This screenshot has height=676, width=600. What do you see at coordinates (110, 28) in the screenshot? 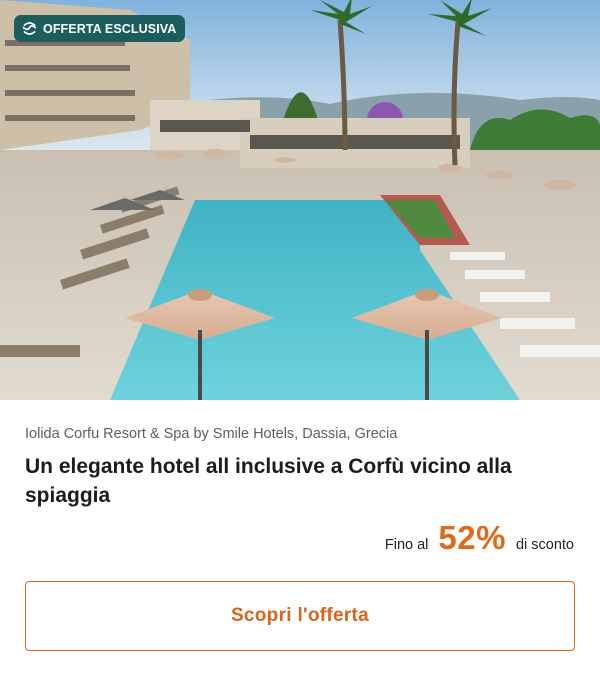
I see `badge-label: OFFERTA ESCLUSIVA` at bounding box center [110, 28].